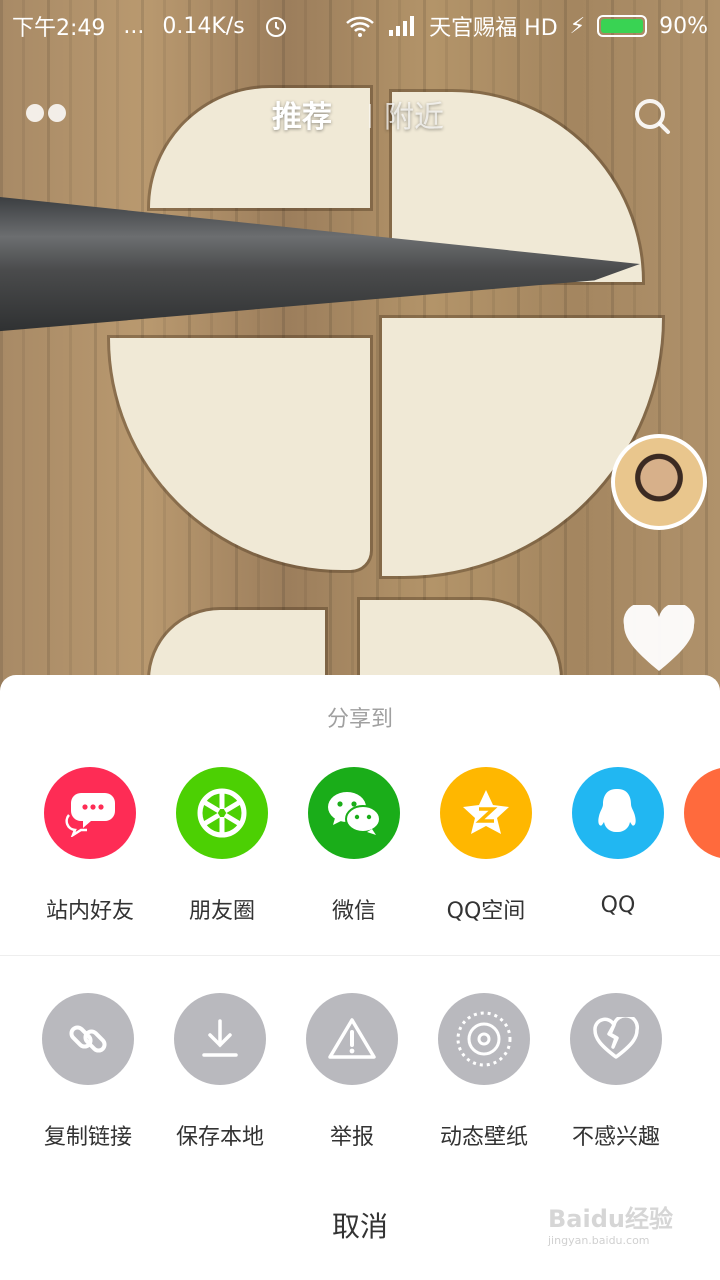  What do you see at coordinates (486, 813) in the screenshot?
I see `qzone-star-icon` at bounding box center [486, 813].